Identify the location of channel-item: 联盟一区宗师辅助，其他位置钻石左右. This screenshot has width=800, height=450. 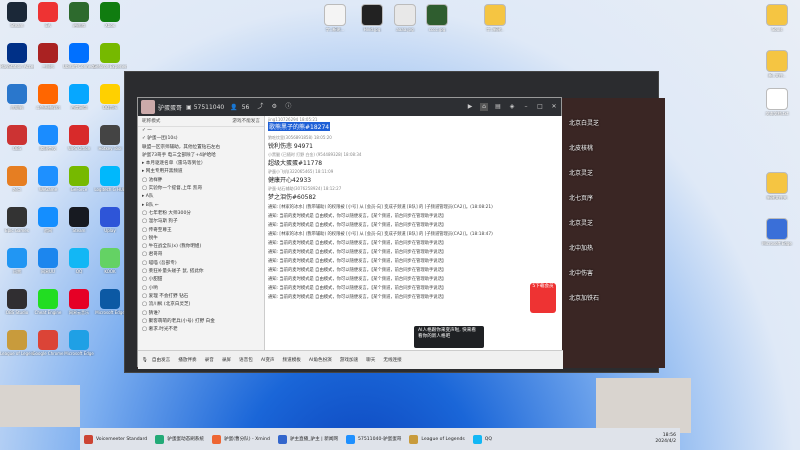
(201, 148).